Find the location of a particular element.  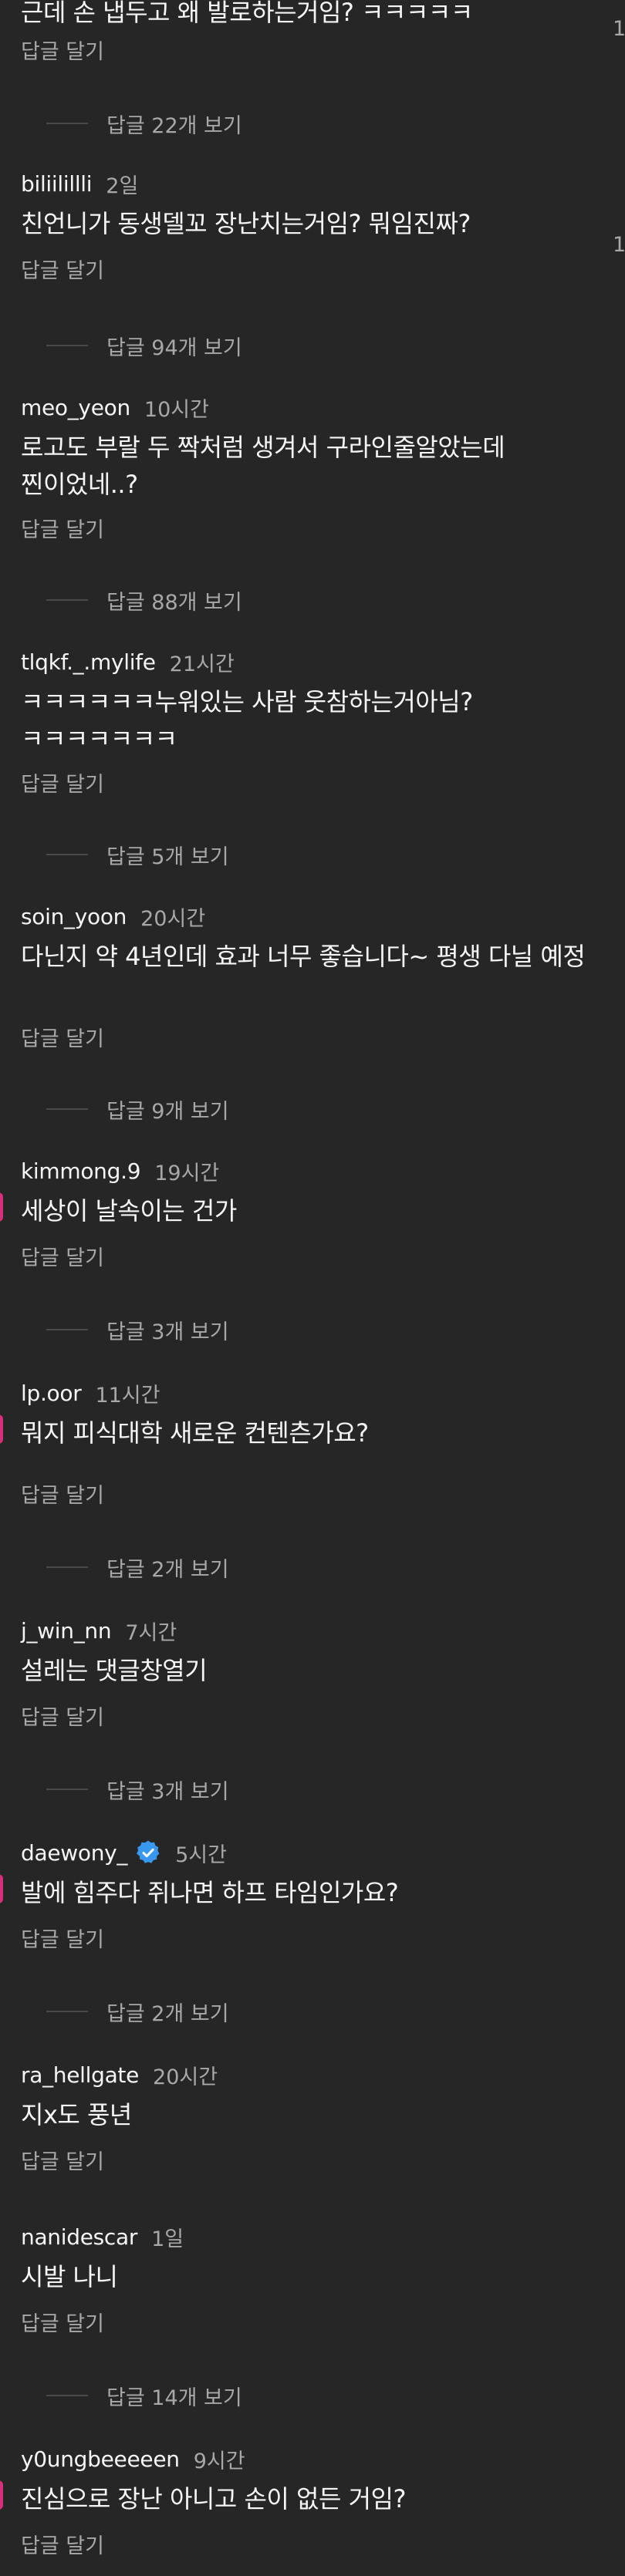

timestamp: 11시간 is located at coordinates (127, 1395).